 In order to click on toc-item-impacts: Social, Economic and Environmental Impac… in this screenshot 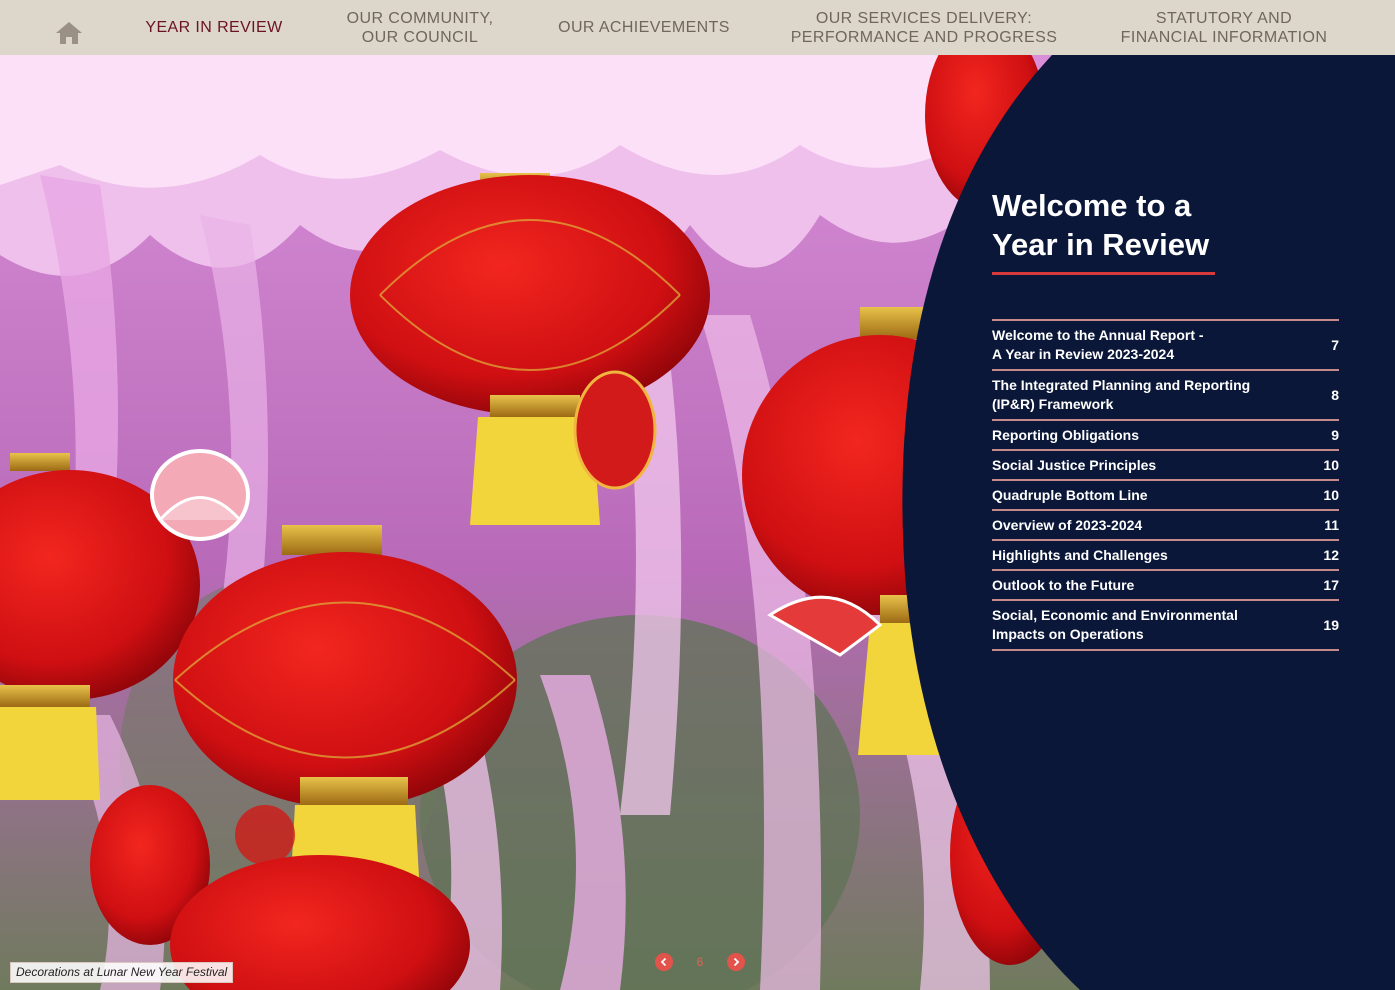, I will do `click(1165, 626)`.